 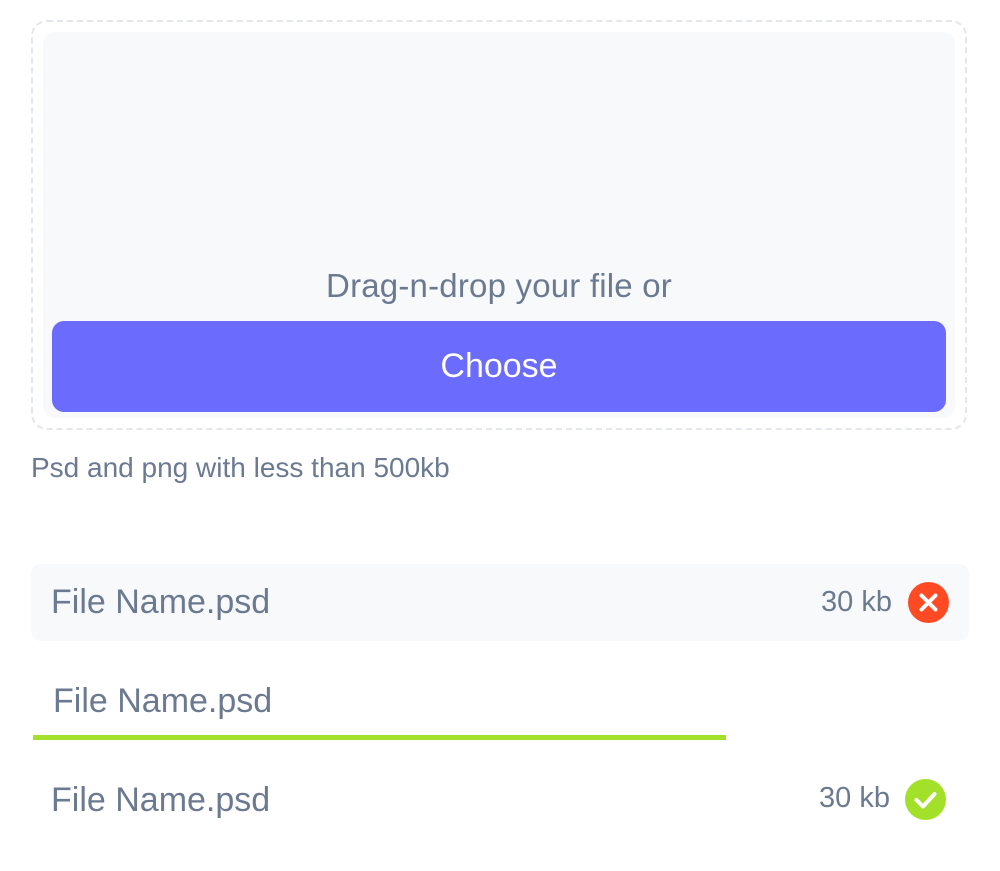 I want to click on upload-progress-fill, so click(x=379, y=737).